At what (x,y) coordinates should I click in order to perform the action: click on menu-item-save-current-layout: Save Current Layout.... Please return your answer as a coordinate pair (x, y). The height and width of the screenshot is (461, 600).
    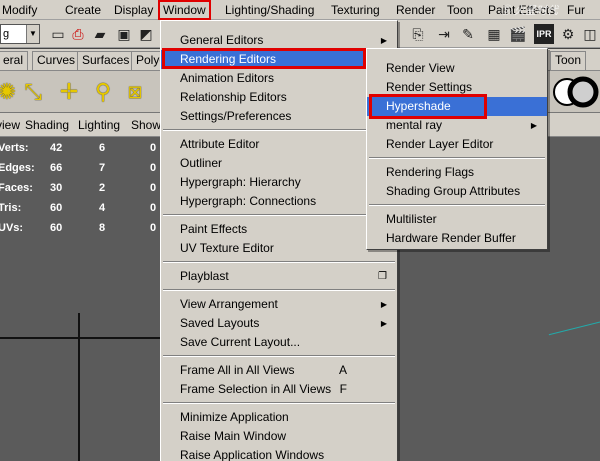
    Looking at the image, I should click on (279, 342).